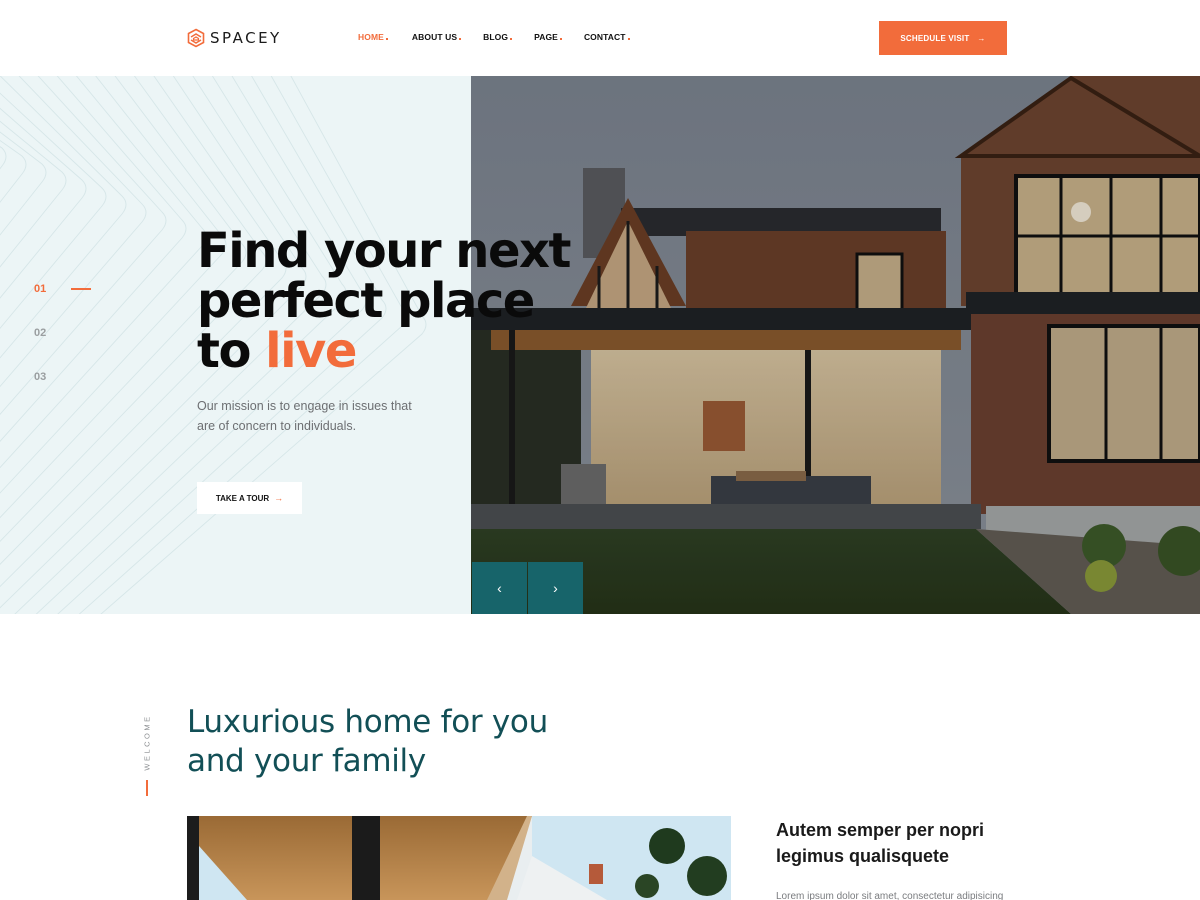  I want to click on welcome-image, so click(459, 858).